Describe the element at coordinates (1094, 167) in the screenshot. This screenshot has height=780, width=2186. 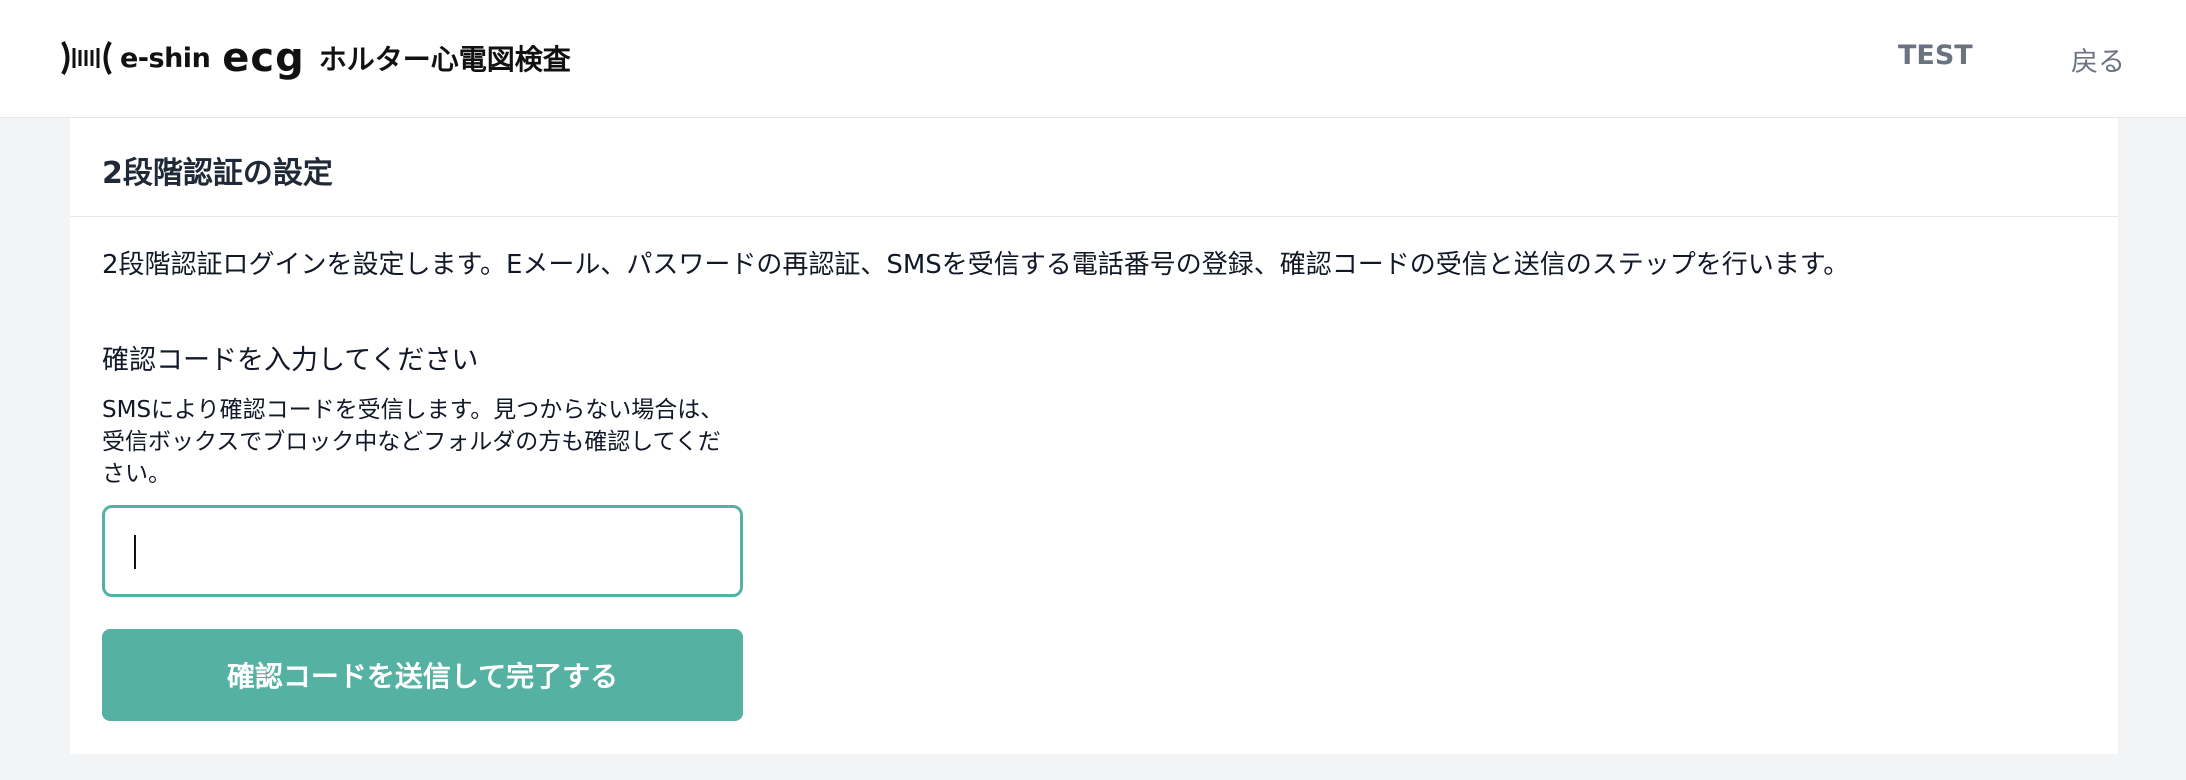
I see `card-header: 2段階認証の設定` at that location.